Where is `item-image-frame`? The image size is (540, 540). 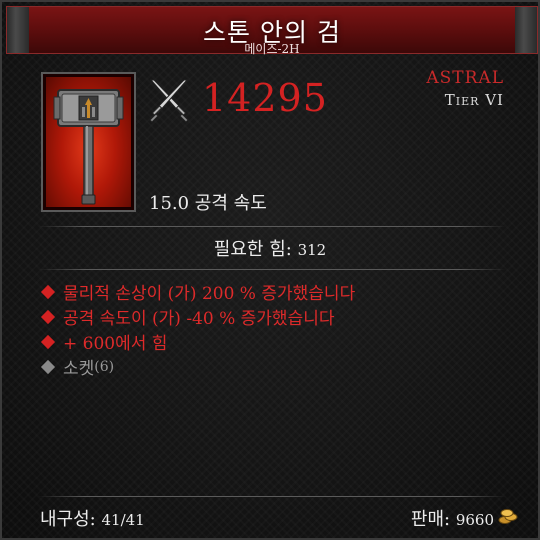 item-image-frame is located at coordinates (88, 142).